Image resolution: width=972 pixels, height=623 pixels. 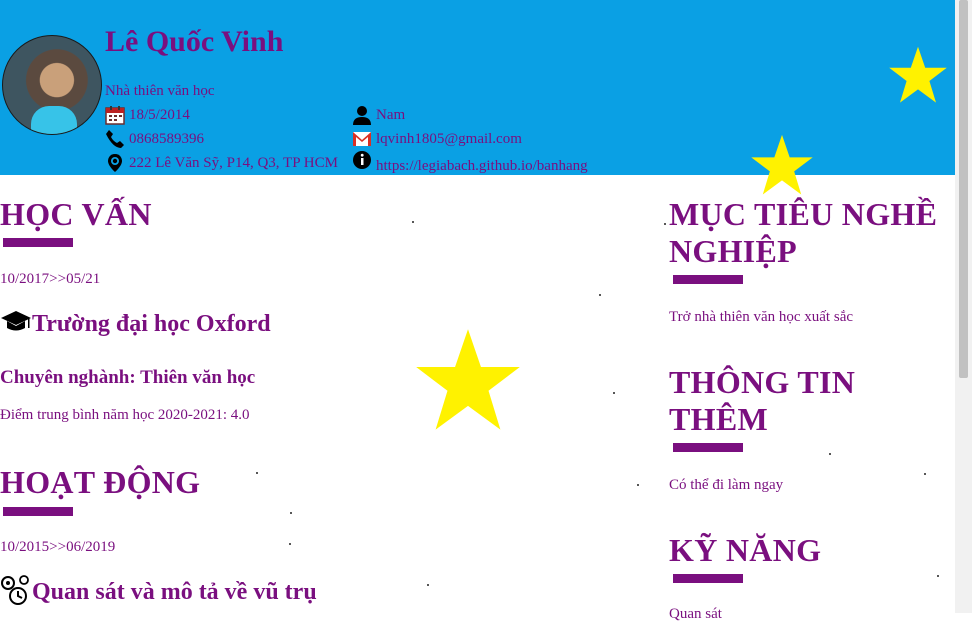 I want to click on scrollbar-thumb, so click(x=963, y=189).